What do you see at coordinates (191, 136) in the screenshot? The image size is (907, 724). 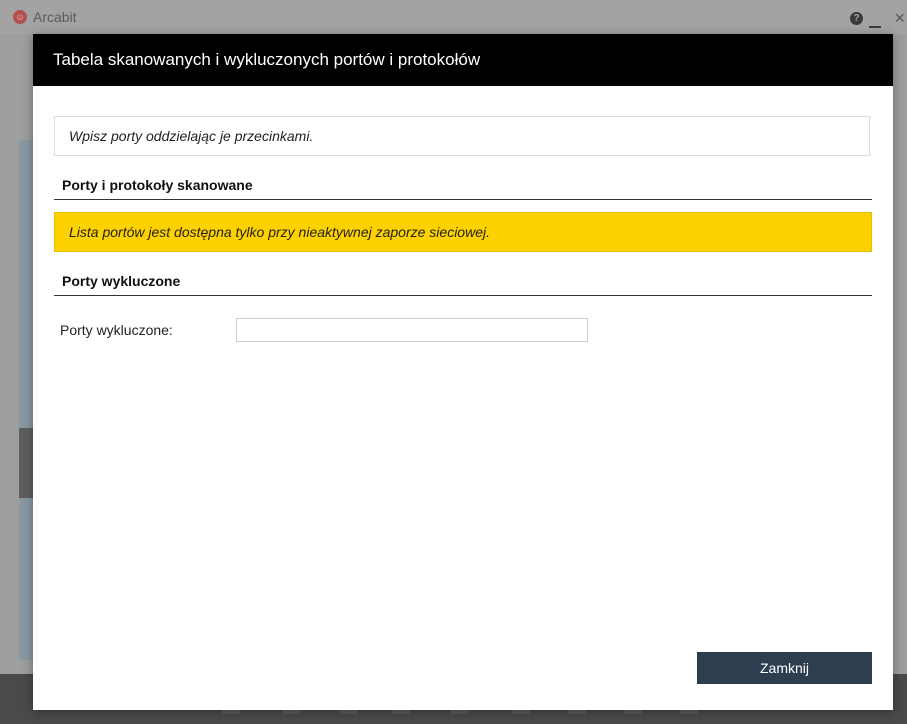 I see `hint-text: Wpisz porty oddzielając je przecinkami.` at bounding box center [191, 136].